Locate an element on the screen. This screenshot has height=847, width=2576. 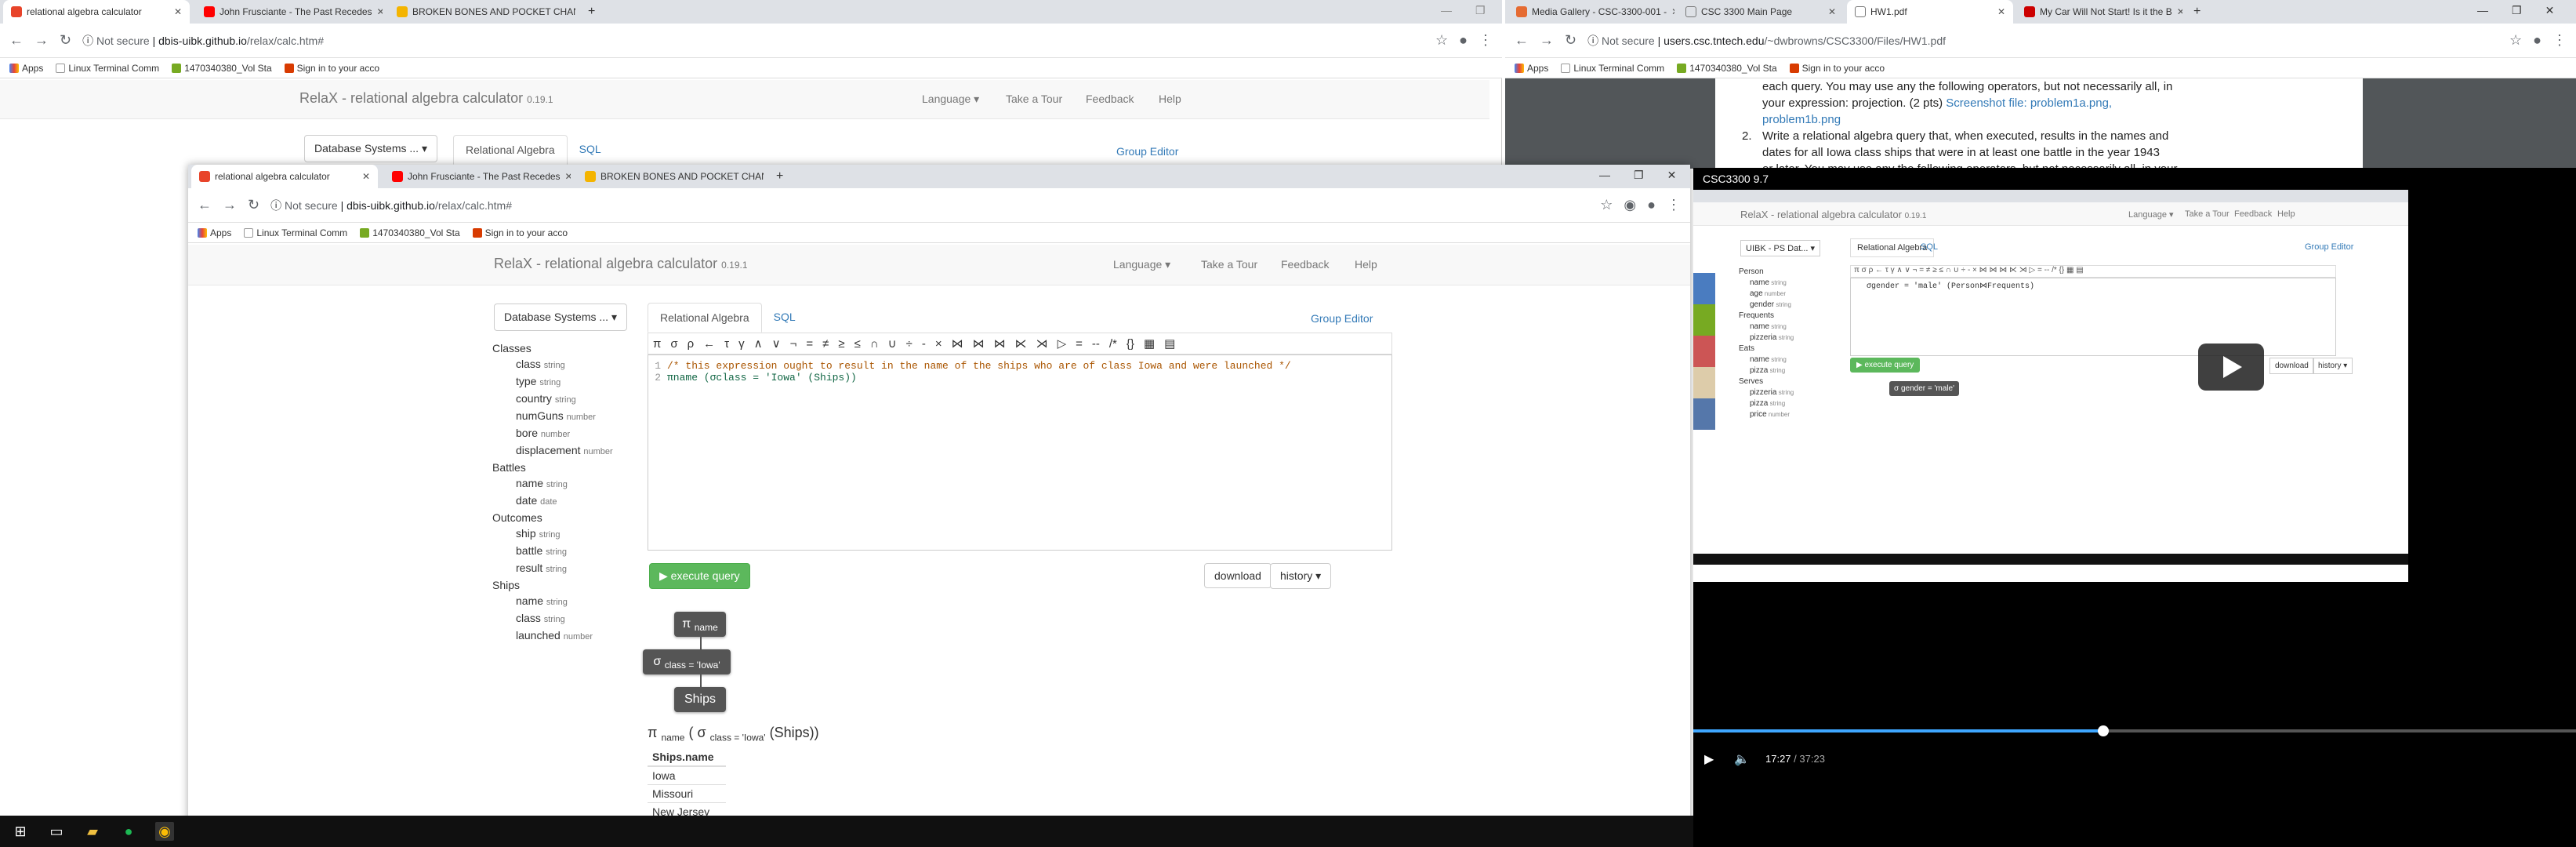
spotify-icon: ● is located at coordinates (128, 831).